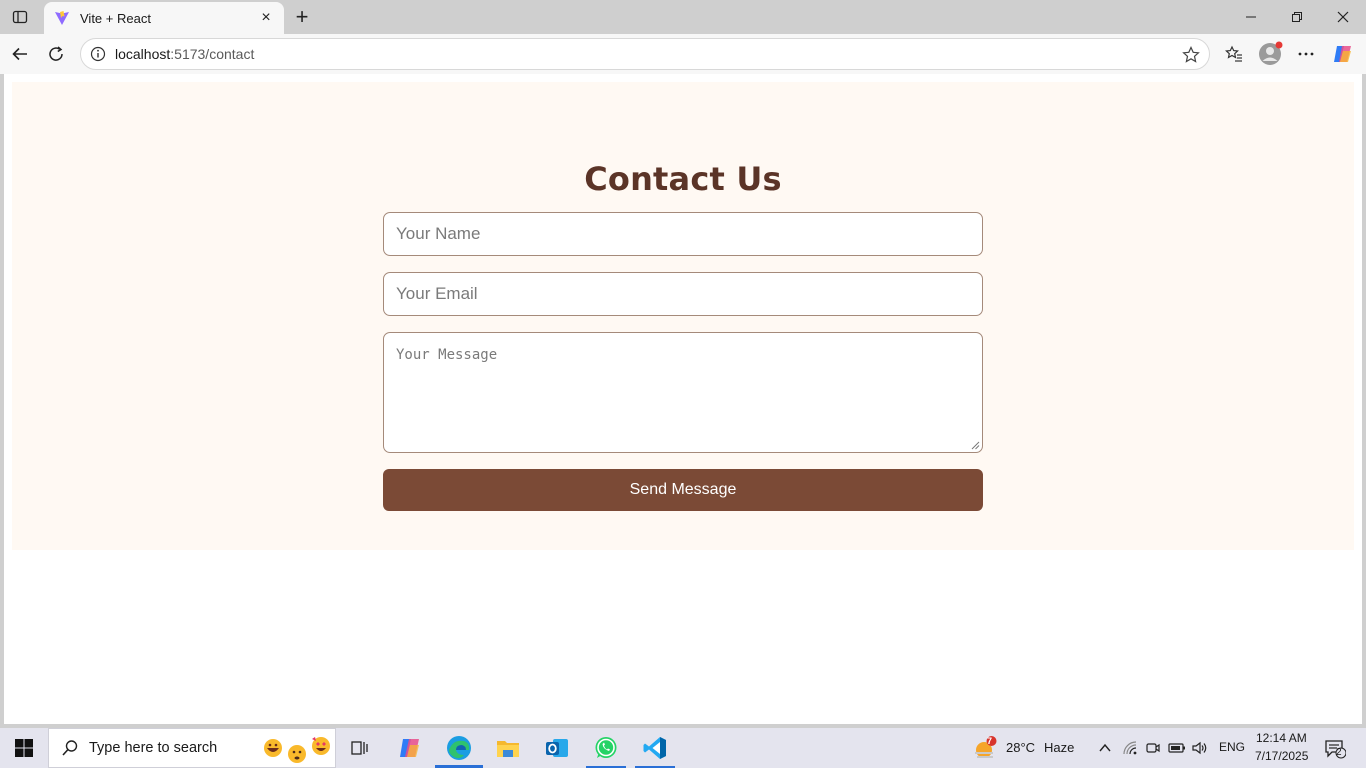 The width and height of the screenshot is (1366, 768). Describe the element at coordinates (1177, 748) in the screenshot. I see `battery-icon` at that location.